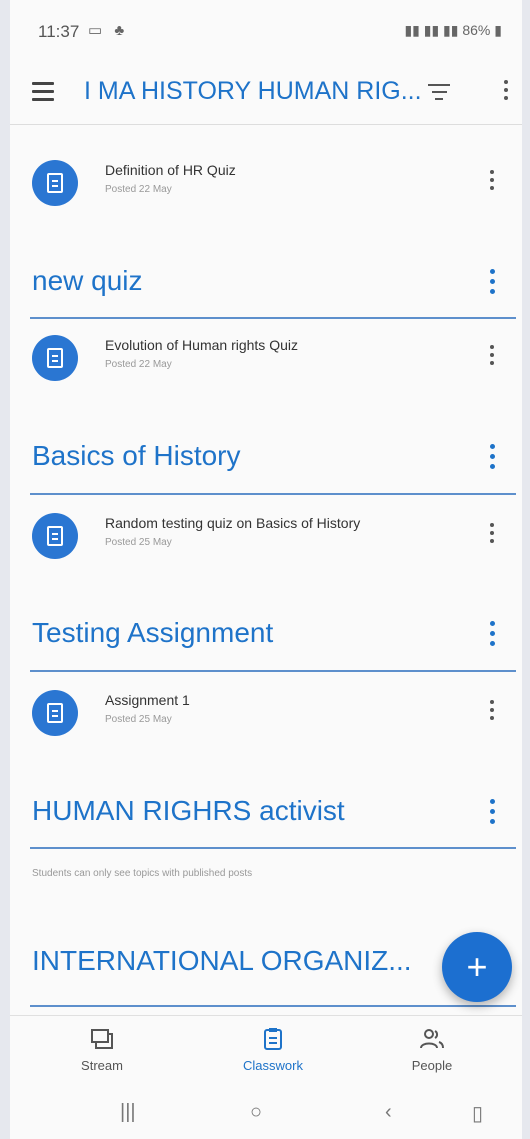 The image size is (530, 1139). I want to click on nav-people-label: People, so click(432, 1065).